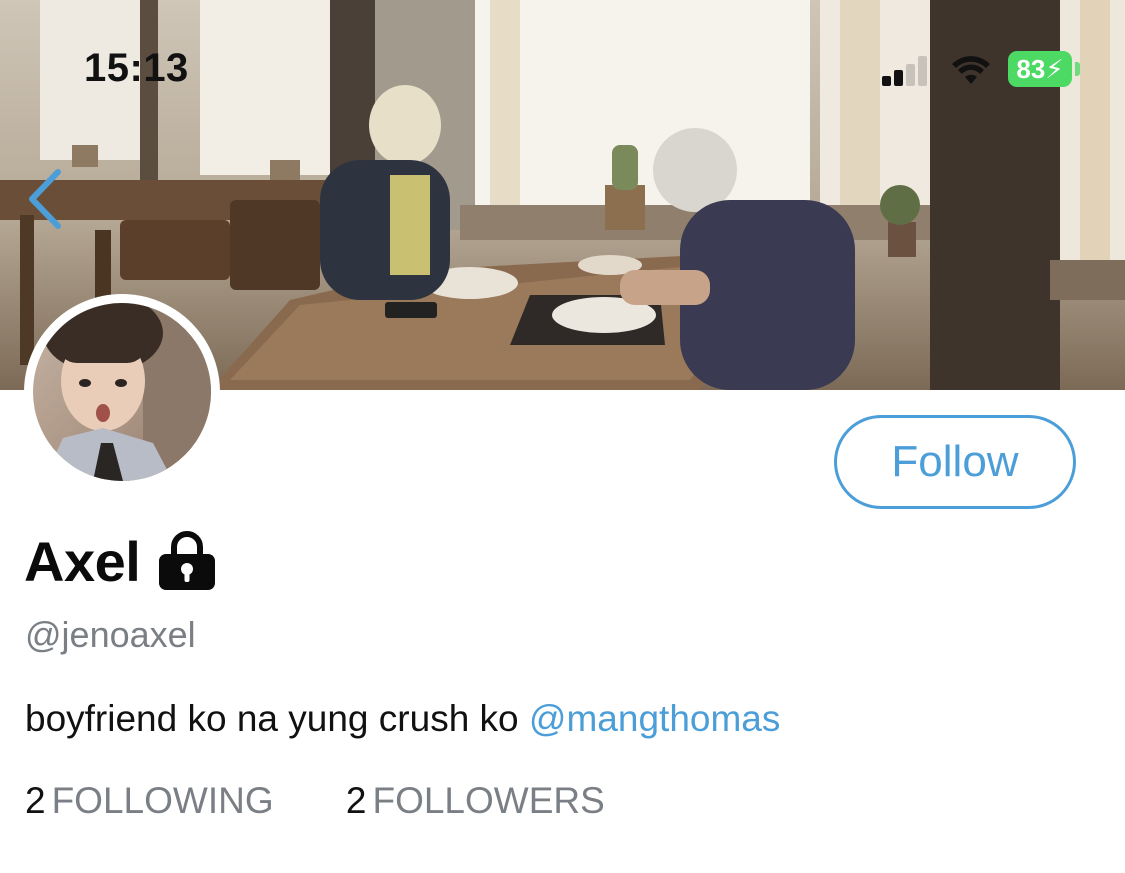 Image resolution: width=1125 pixels, height=873 pixels. I want to click on lock-icon, so click(187, 560).